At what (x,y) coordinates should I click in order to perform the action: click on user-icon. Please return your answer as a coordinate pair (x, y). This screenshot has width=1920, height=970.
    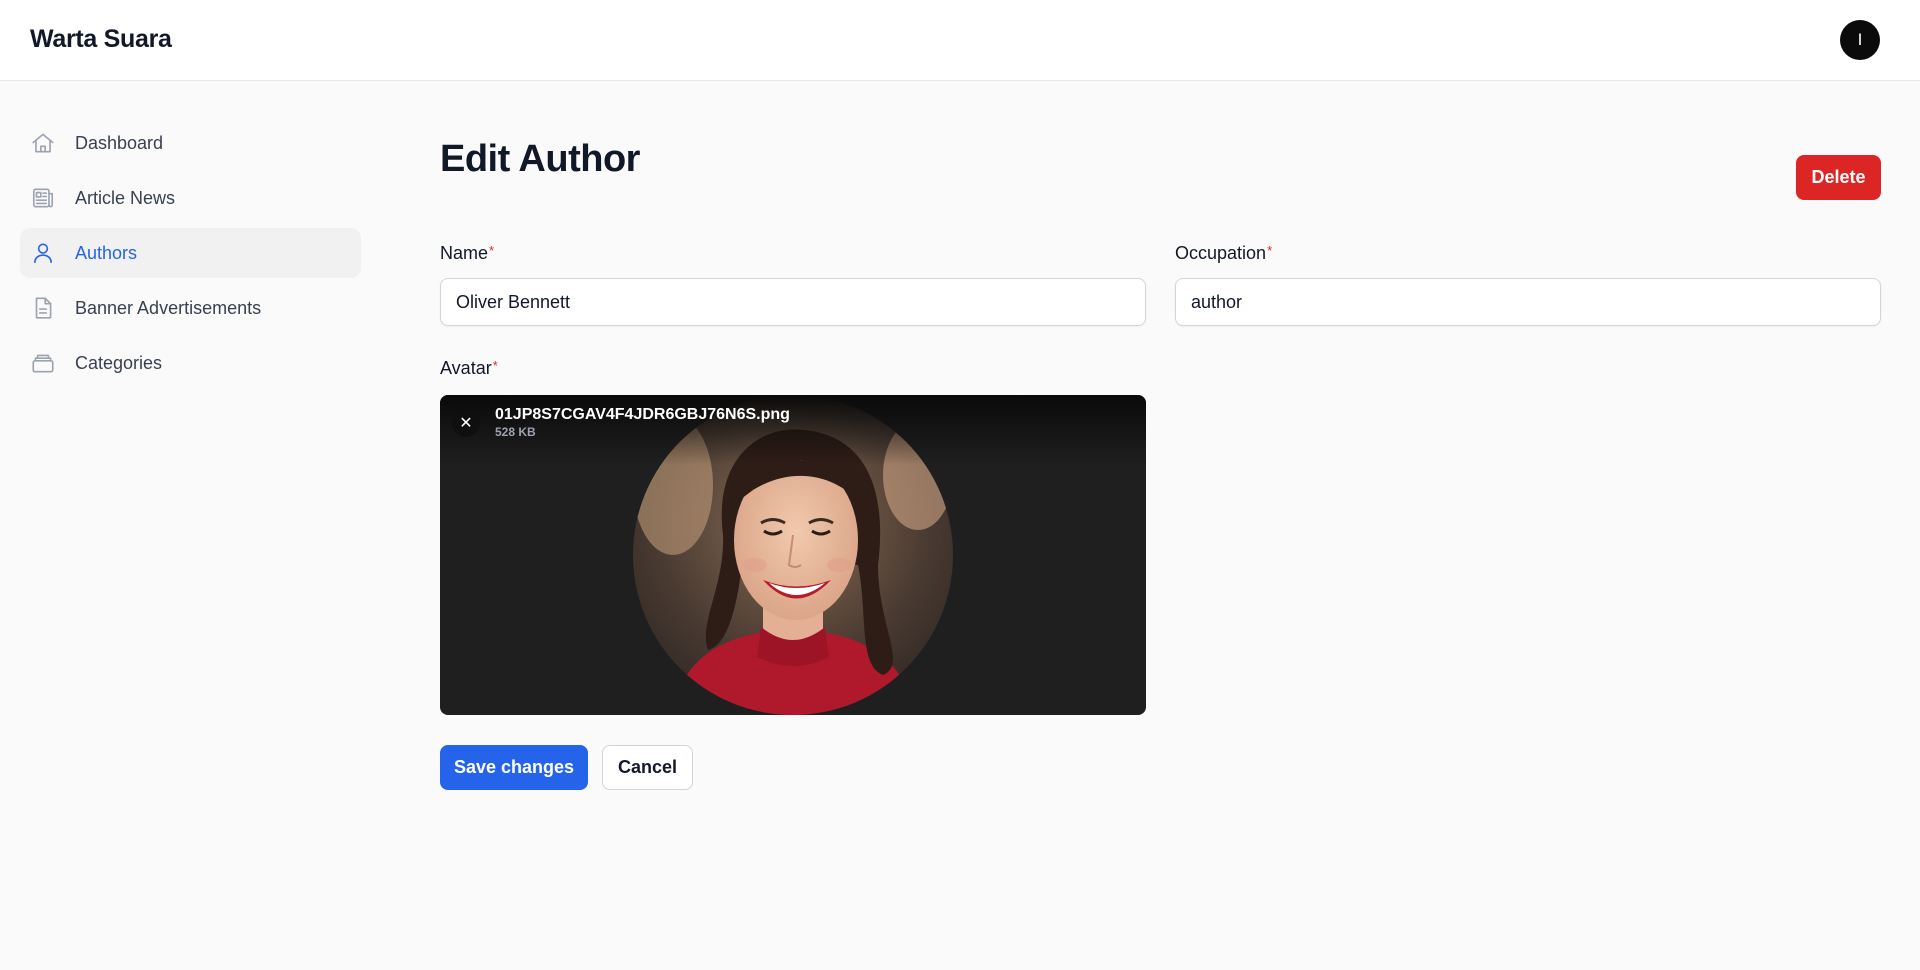
    Looking at the image, I should click on (43, 253).